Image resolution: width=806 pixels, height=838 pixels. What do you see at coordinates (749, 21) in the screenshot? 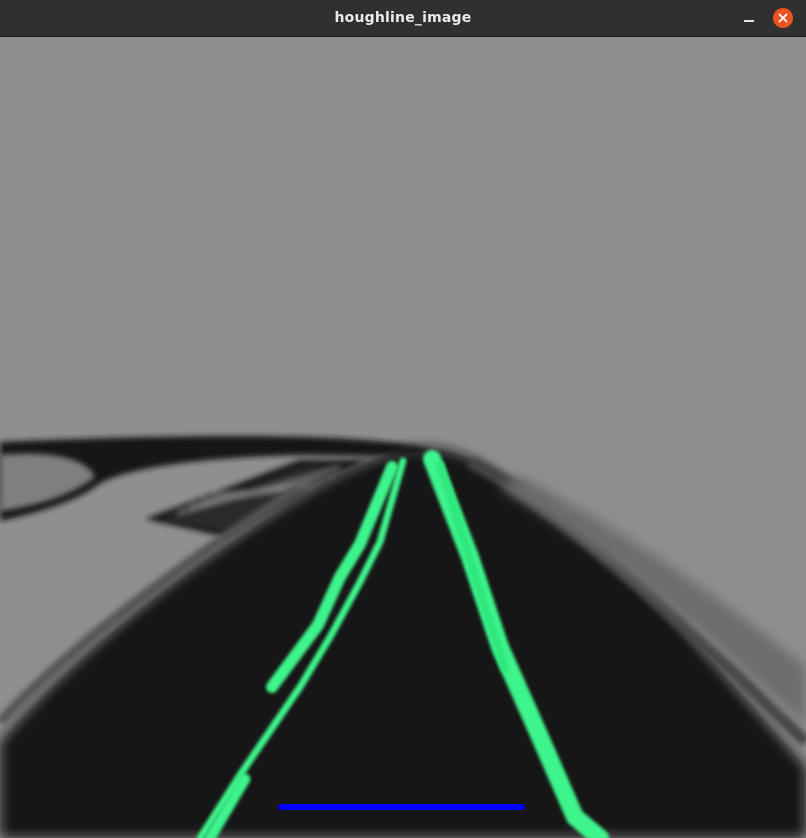
I see `minimize-icon` at bounding box center [749, 21].